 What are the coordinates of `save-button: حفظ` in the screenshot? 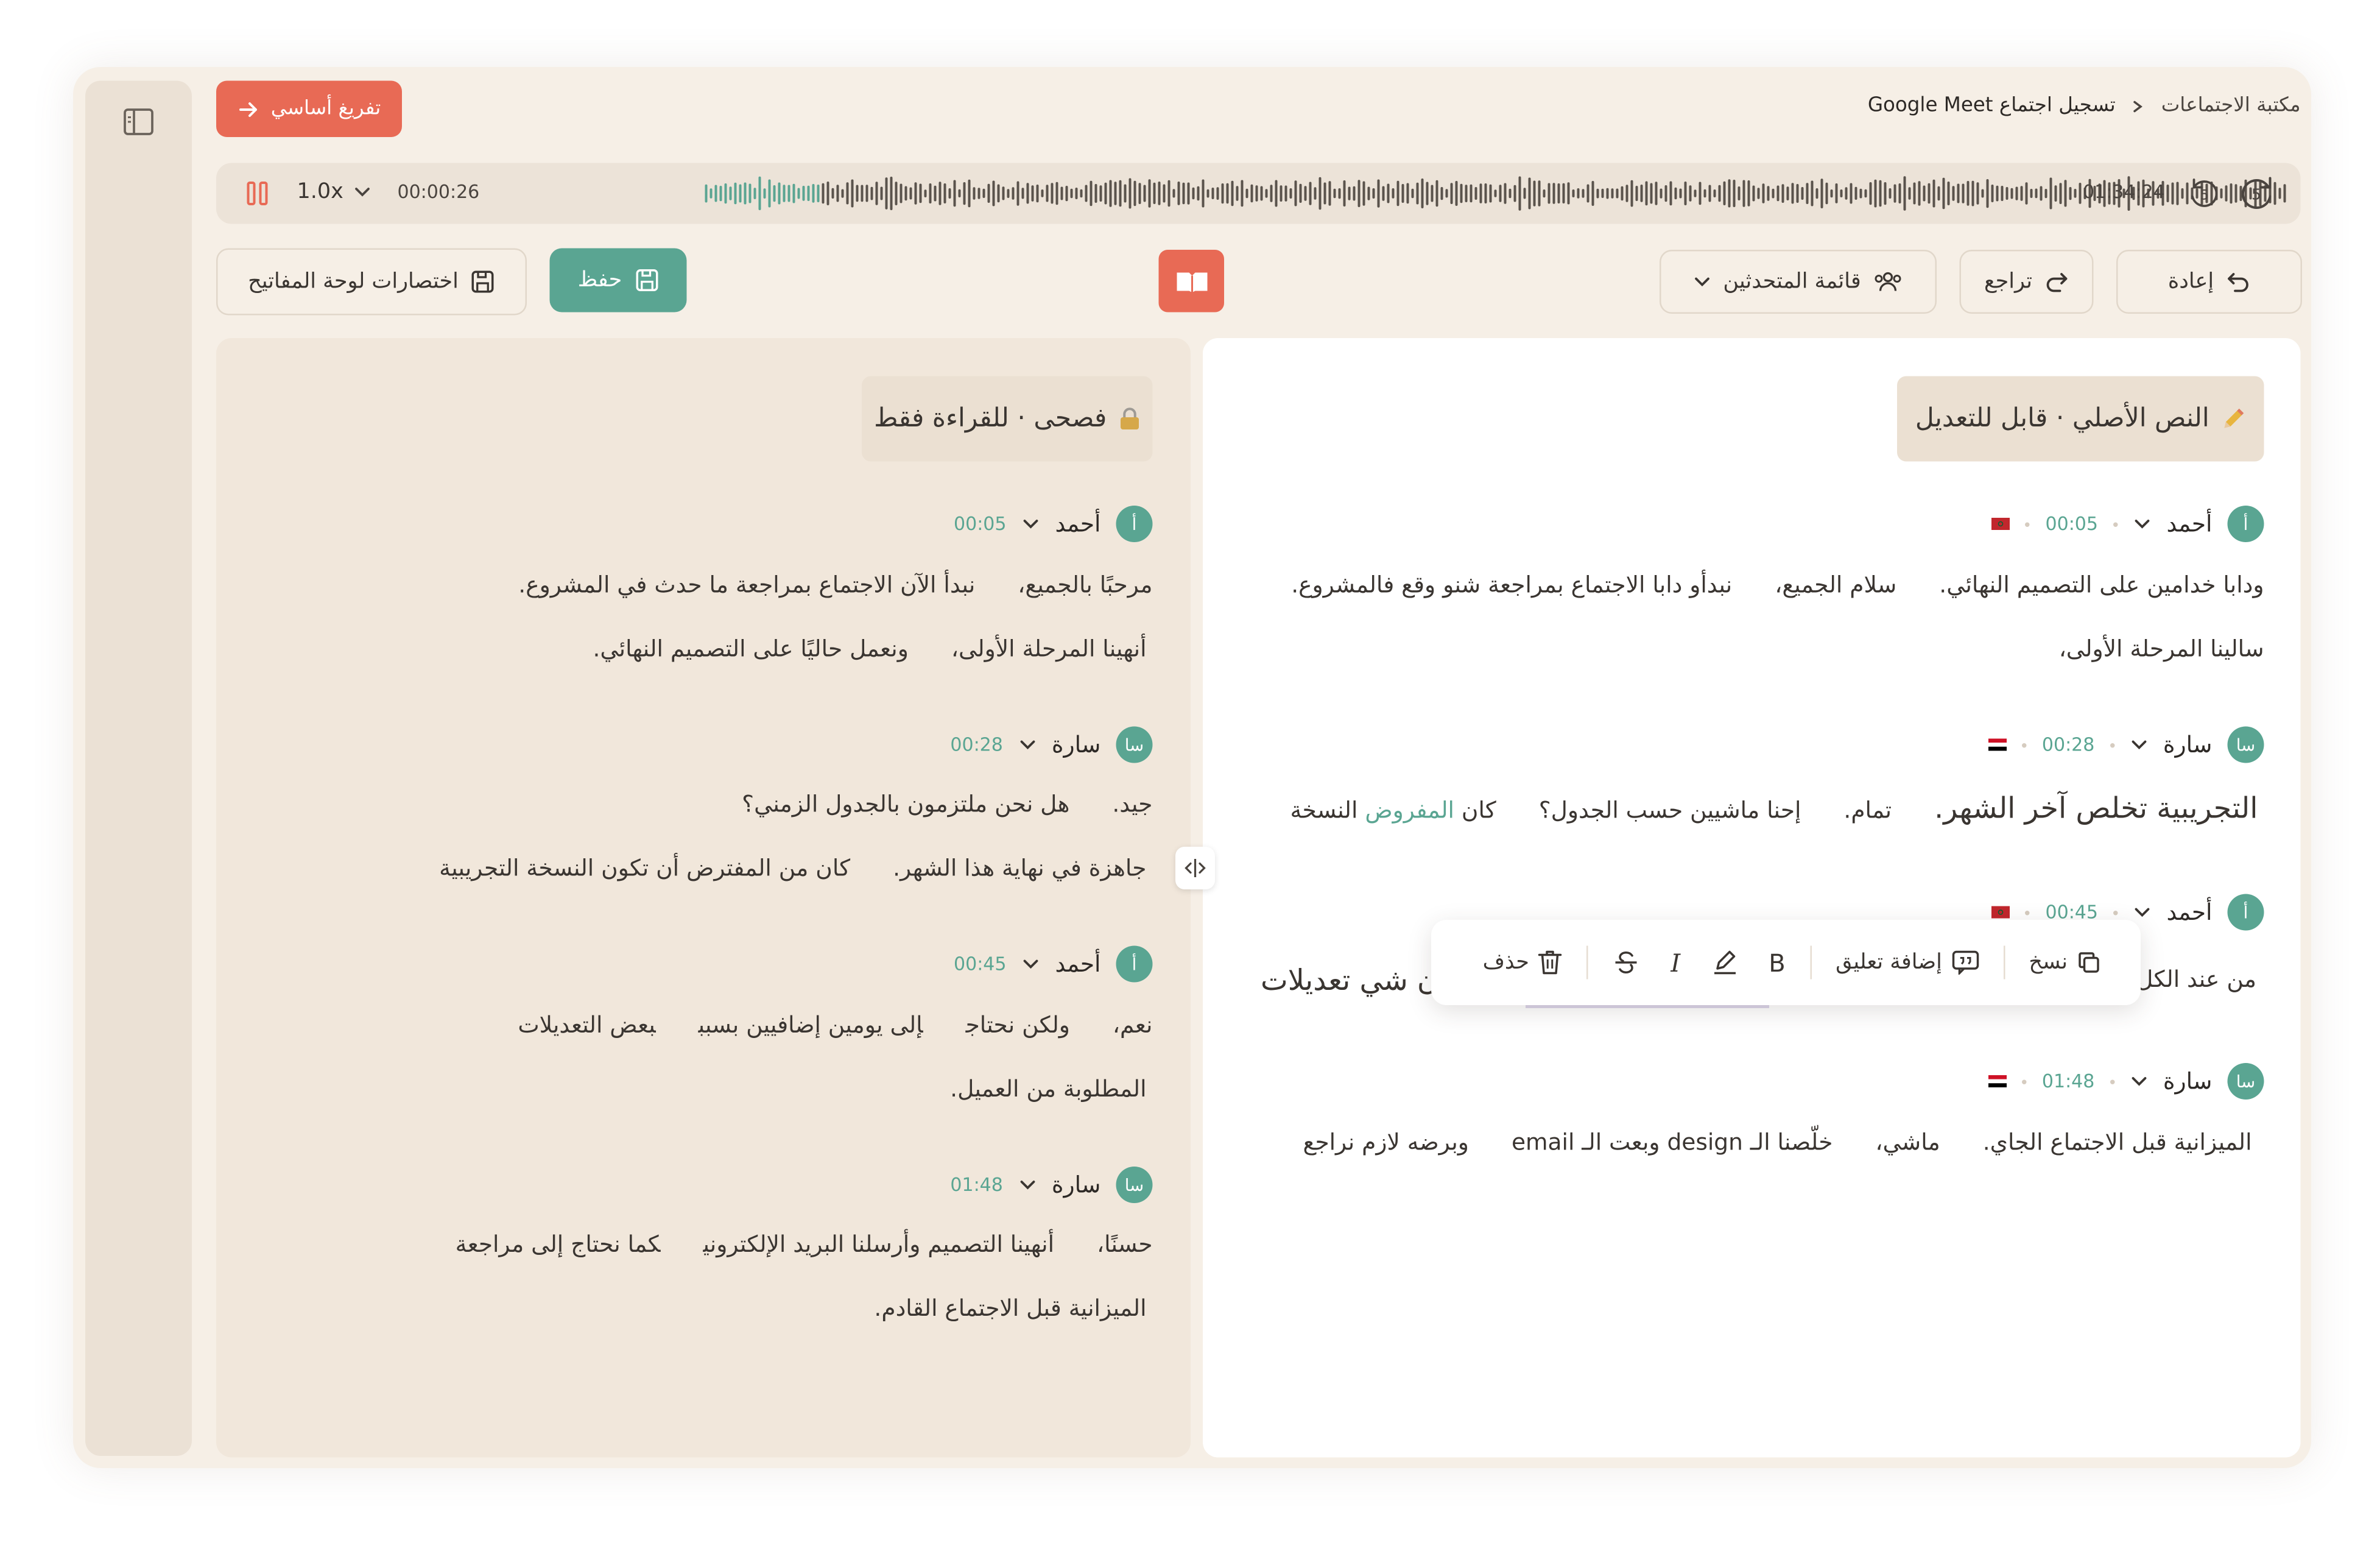 It's located at (618, 280).